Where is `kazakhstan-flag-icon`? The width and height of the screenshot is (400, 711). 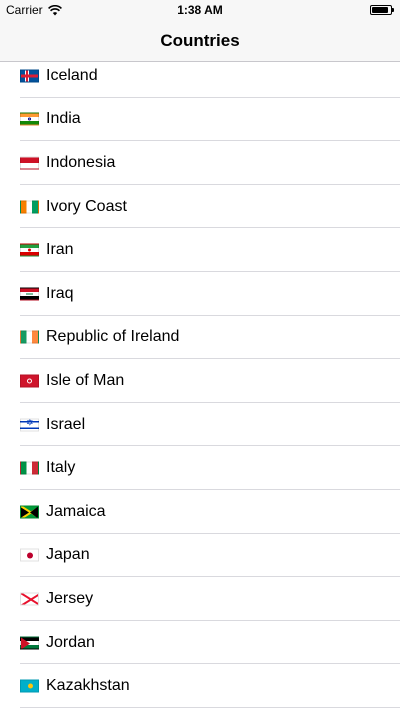
kazakhstan-flag-icon is located at coordinates (29, 686).